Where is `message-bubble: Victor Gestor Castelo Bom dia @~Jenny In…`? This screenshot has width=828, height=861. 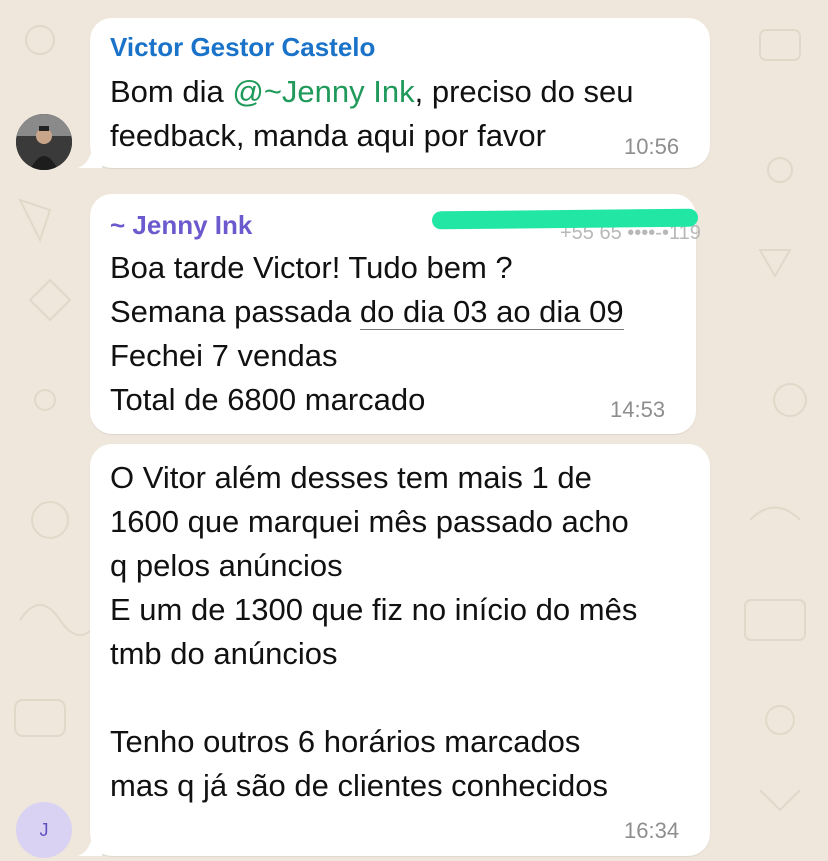 message-bubble: Victor Gestor Castelo Bom dia @~Jenny In… is located at coordinates (394, 93).